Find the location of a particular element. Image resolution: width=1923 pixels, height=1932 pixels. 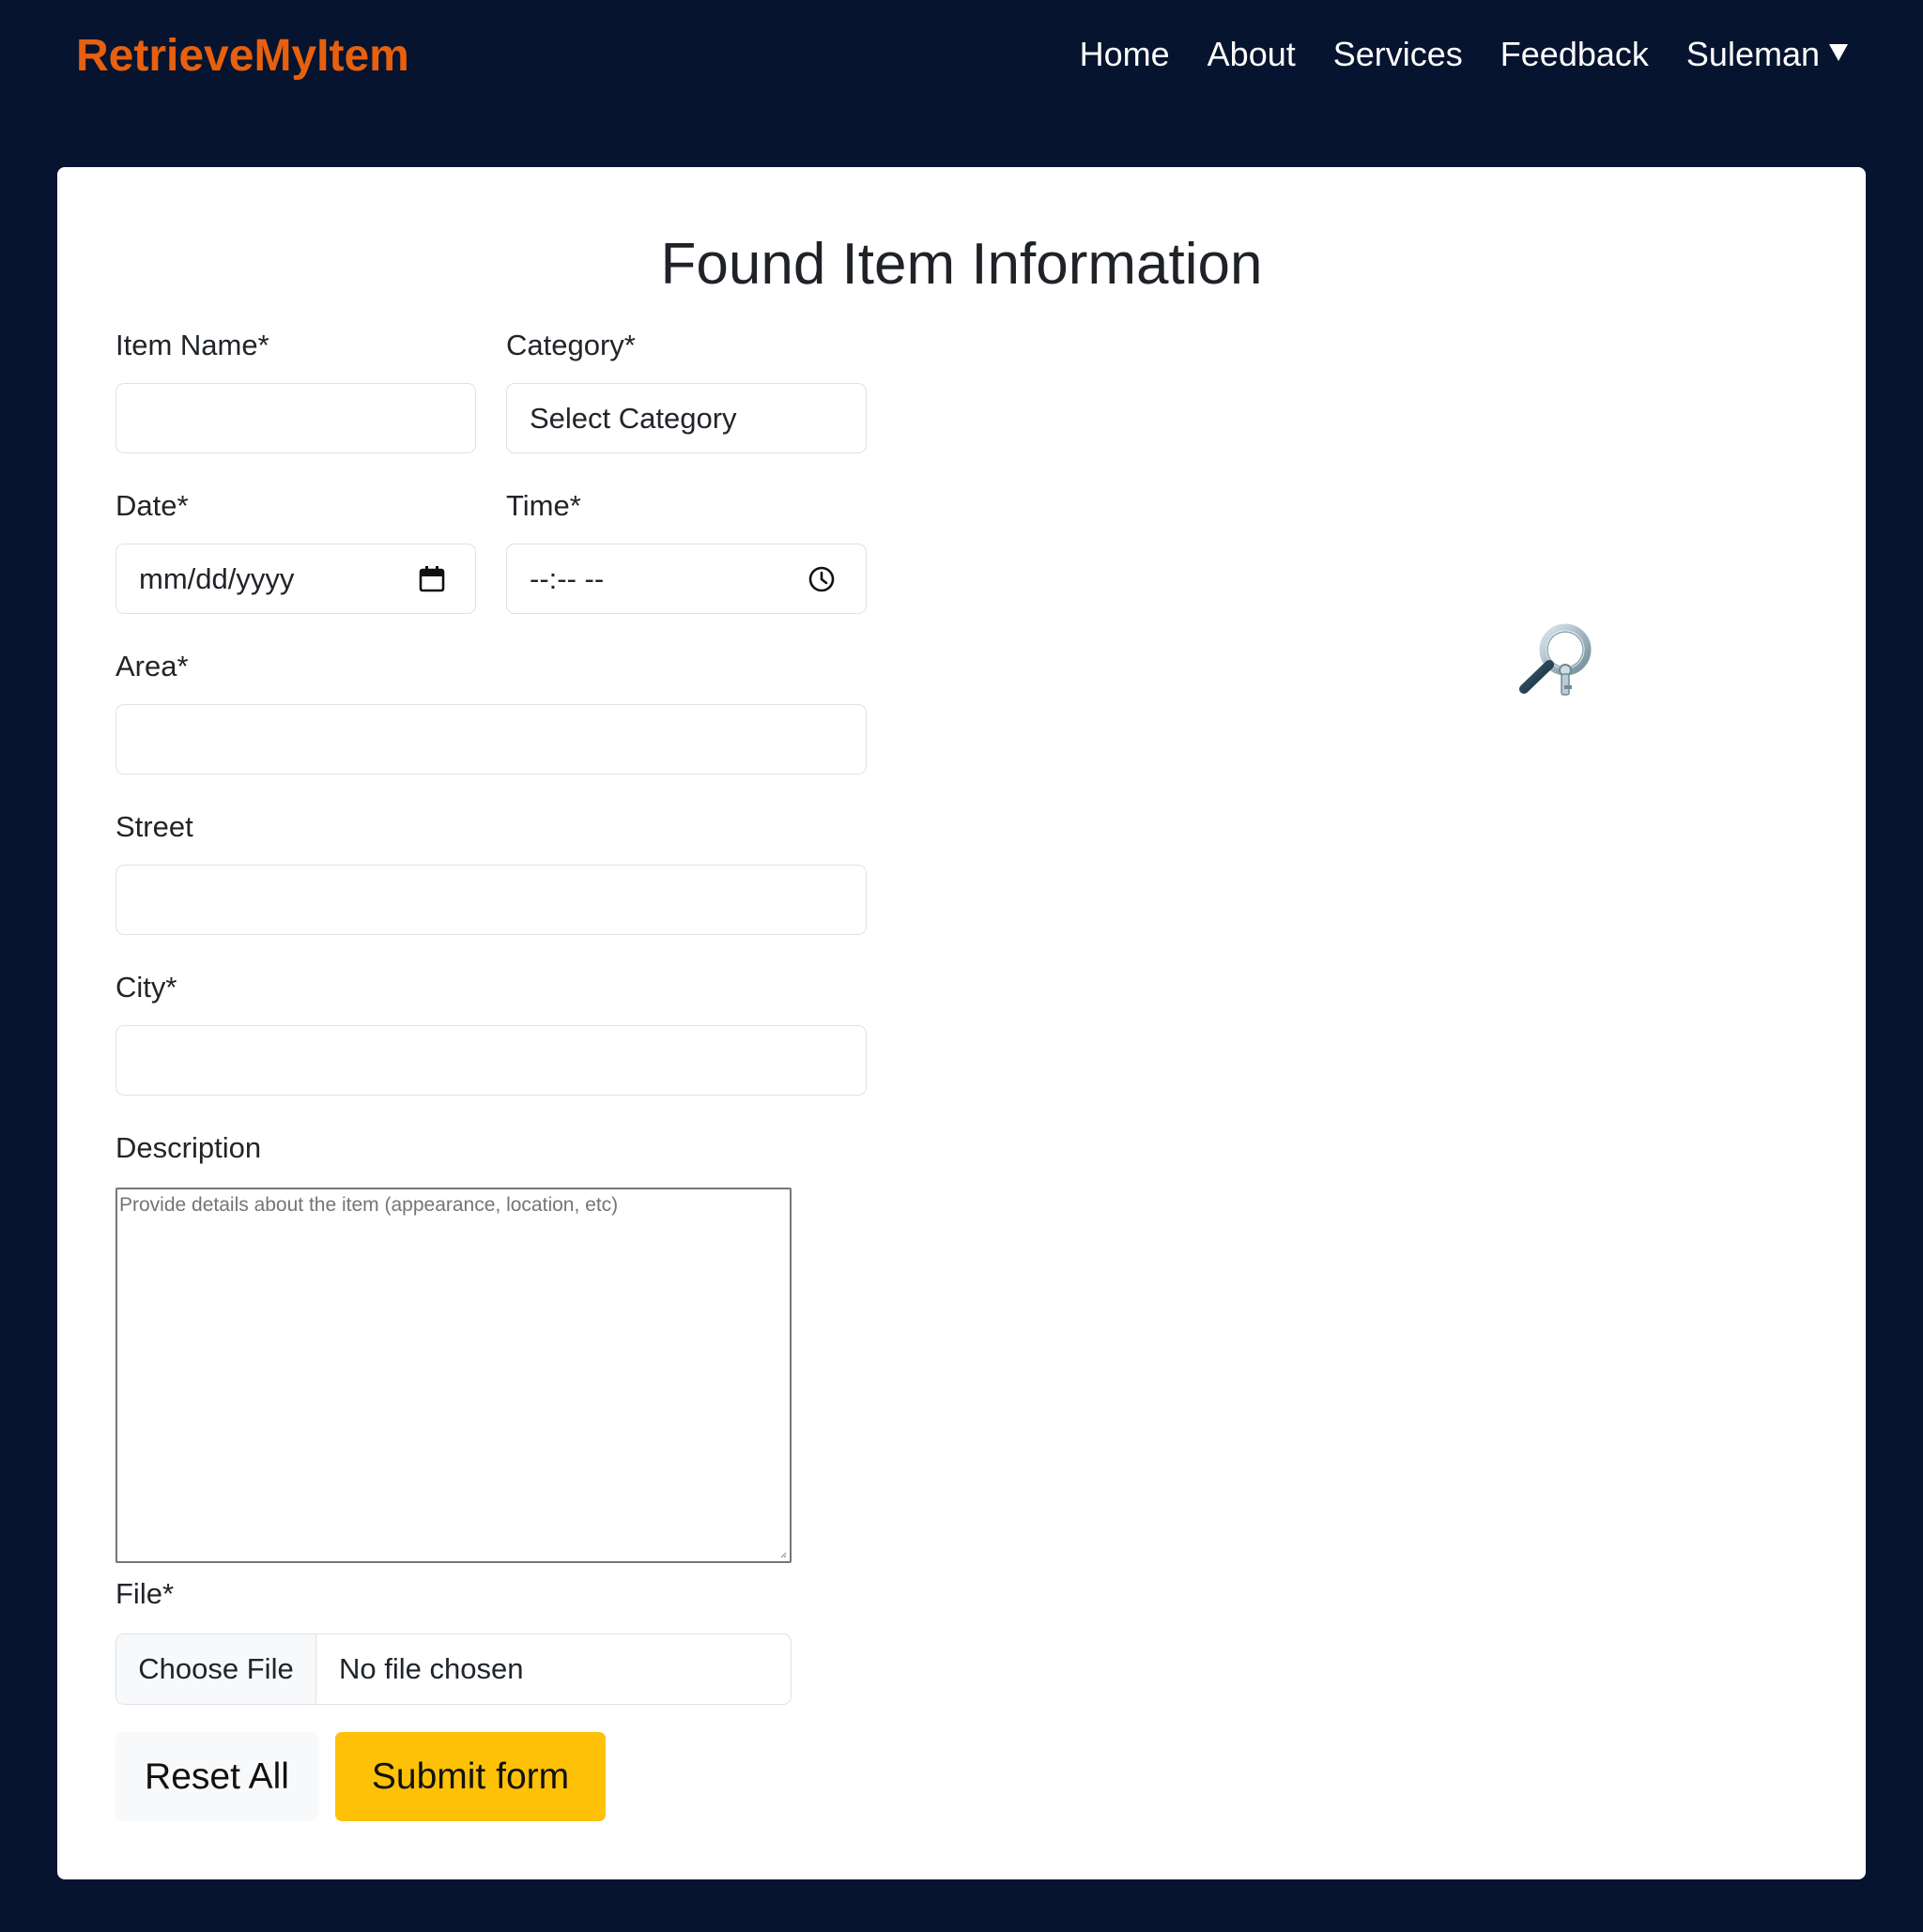

item-name-label: Item Name* is located at coordinates (192, 345).